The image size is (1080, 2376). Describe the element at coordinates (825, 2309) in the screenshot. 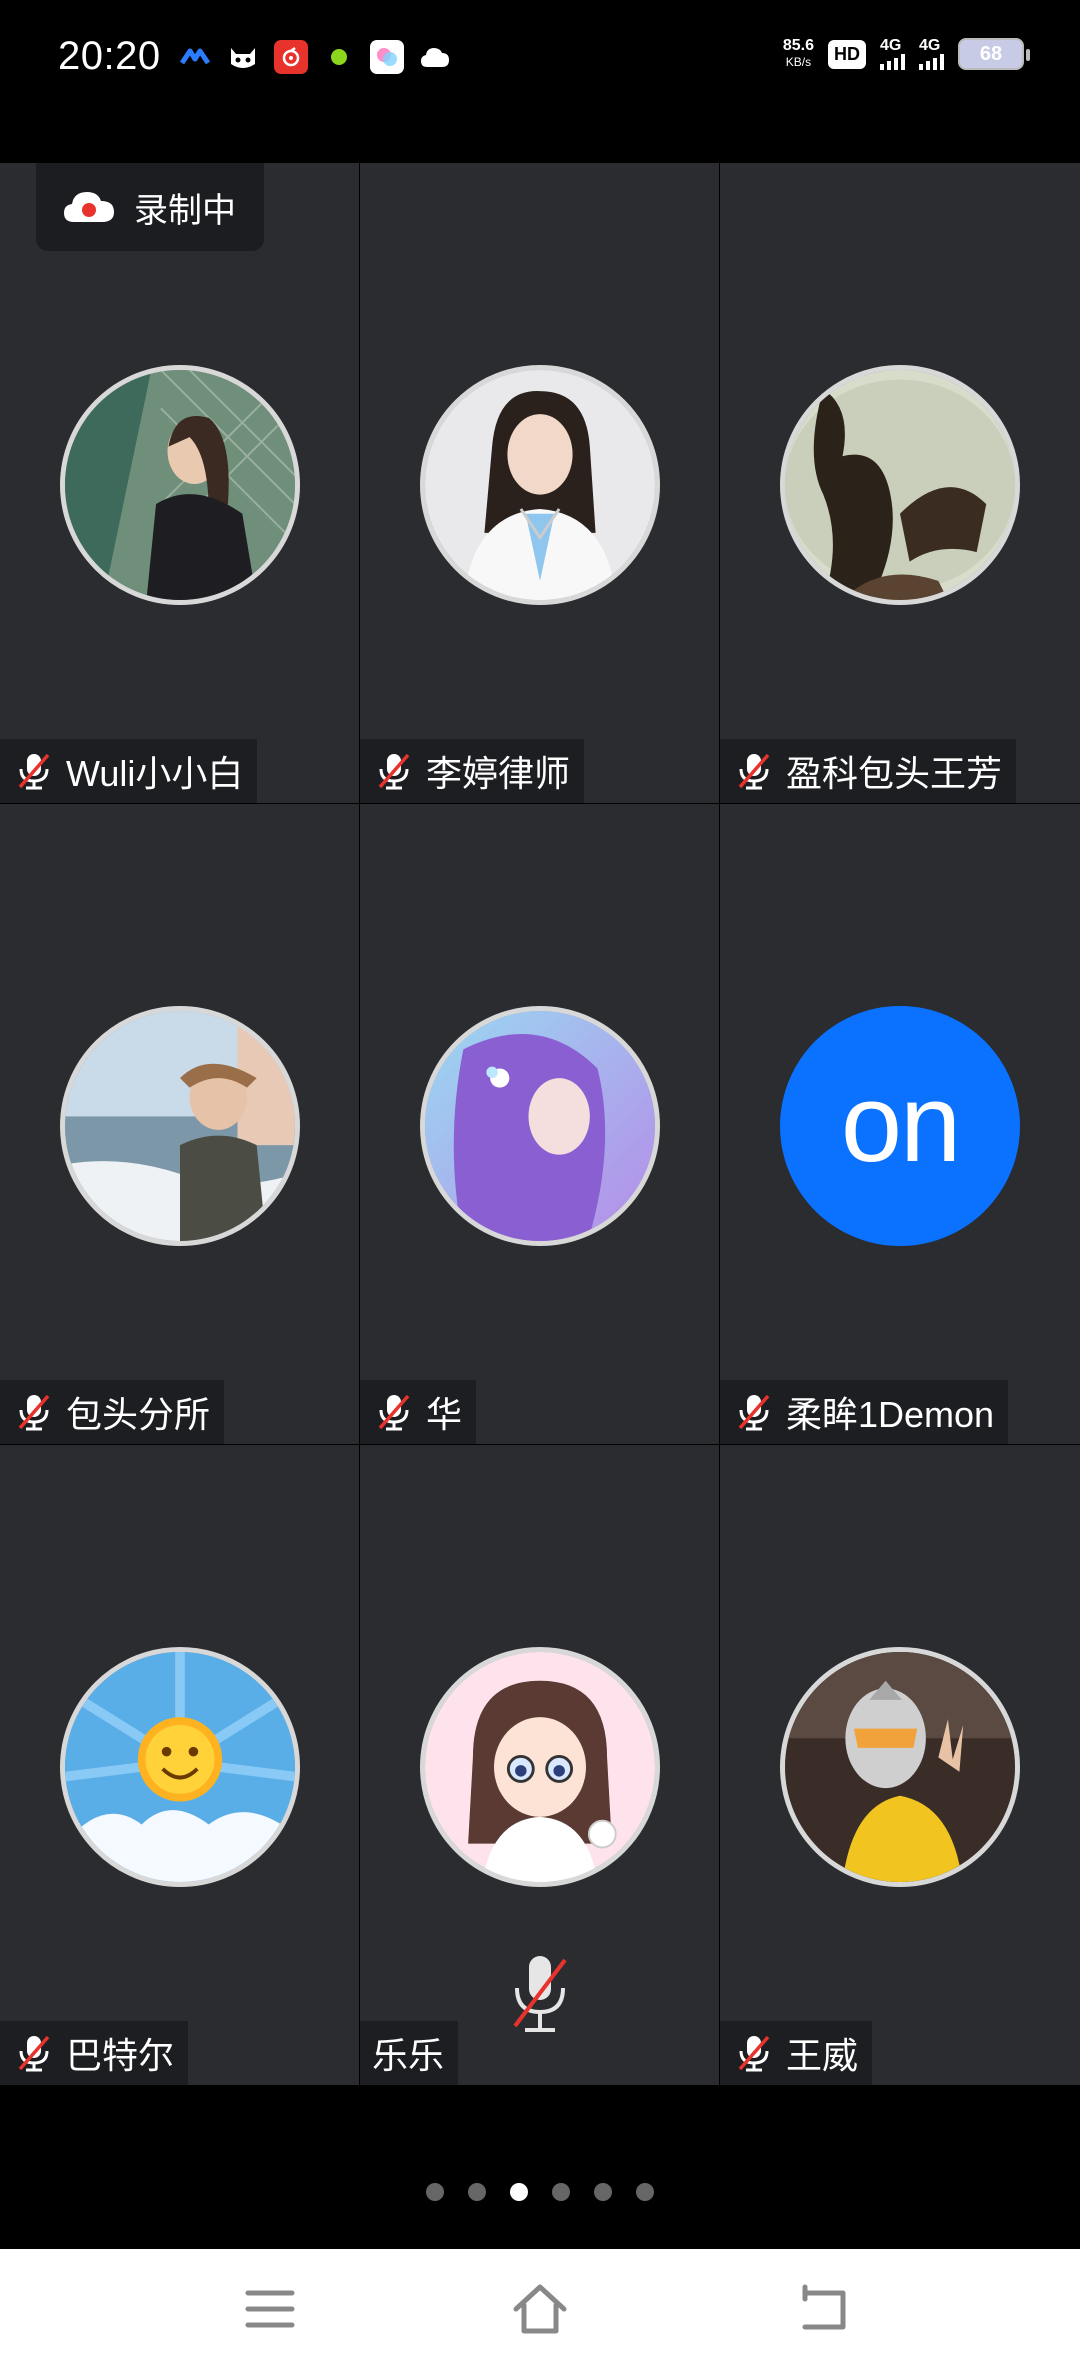

I see `back-icon` at that location.